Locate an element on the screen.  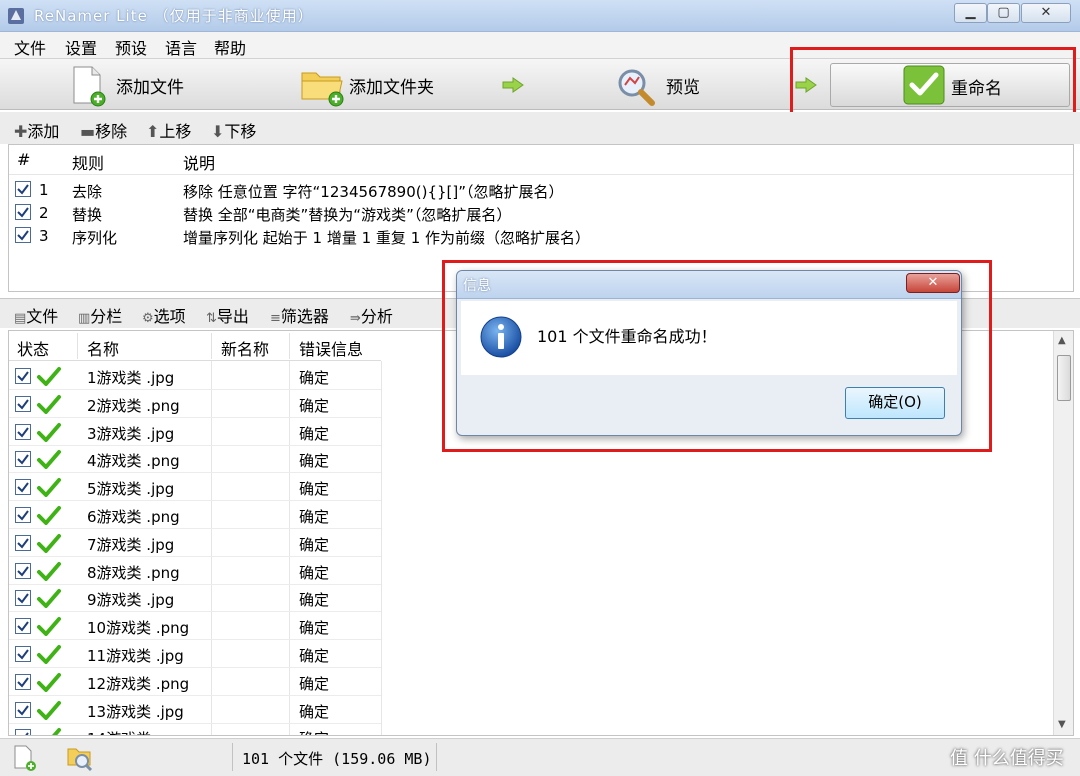
file-name: 1游戏类 .jpg is located at coordinates (131, 378).